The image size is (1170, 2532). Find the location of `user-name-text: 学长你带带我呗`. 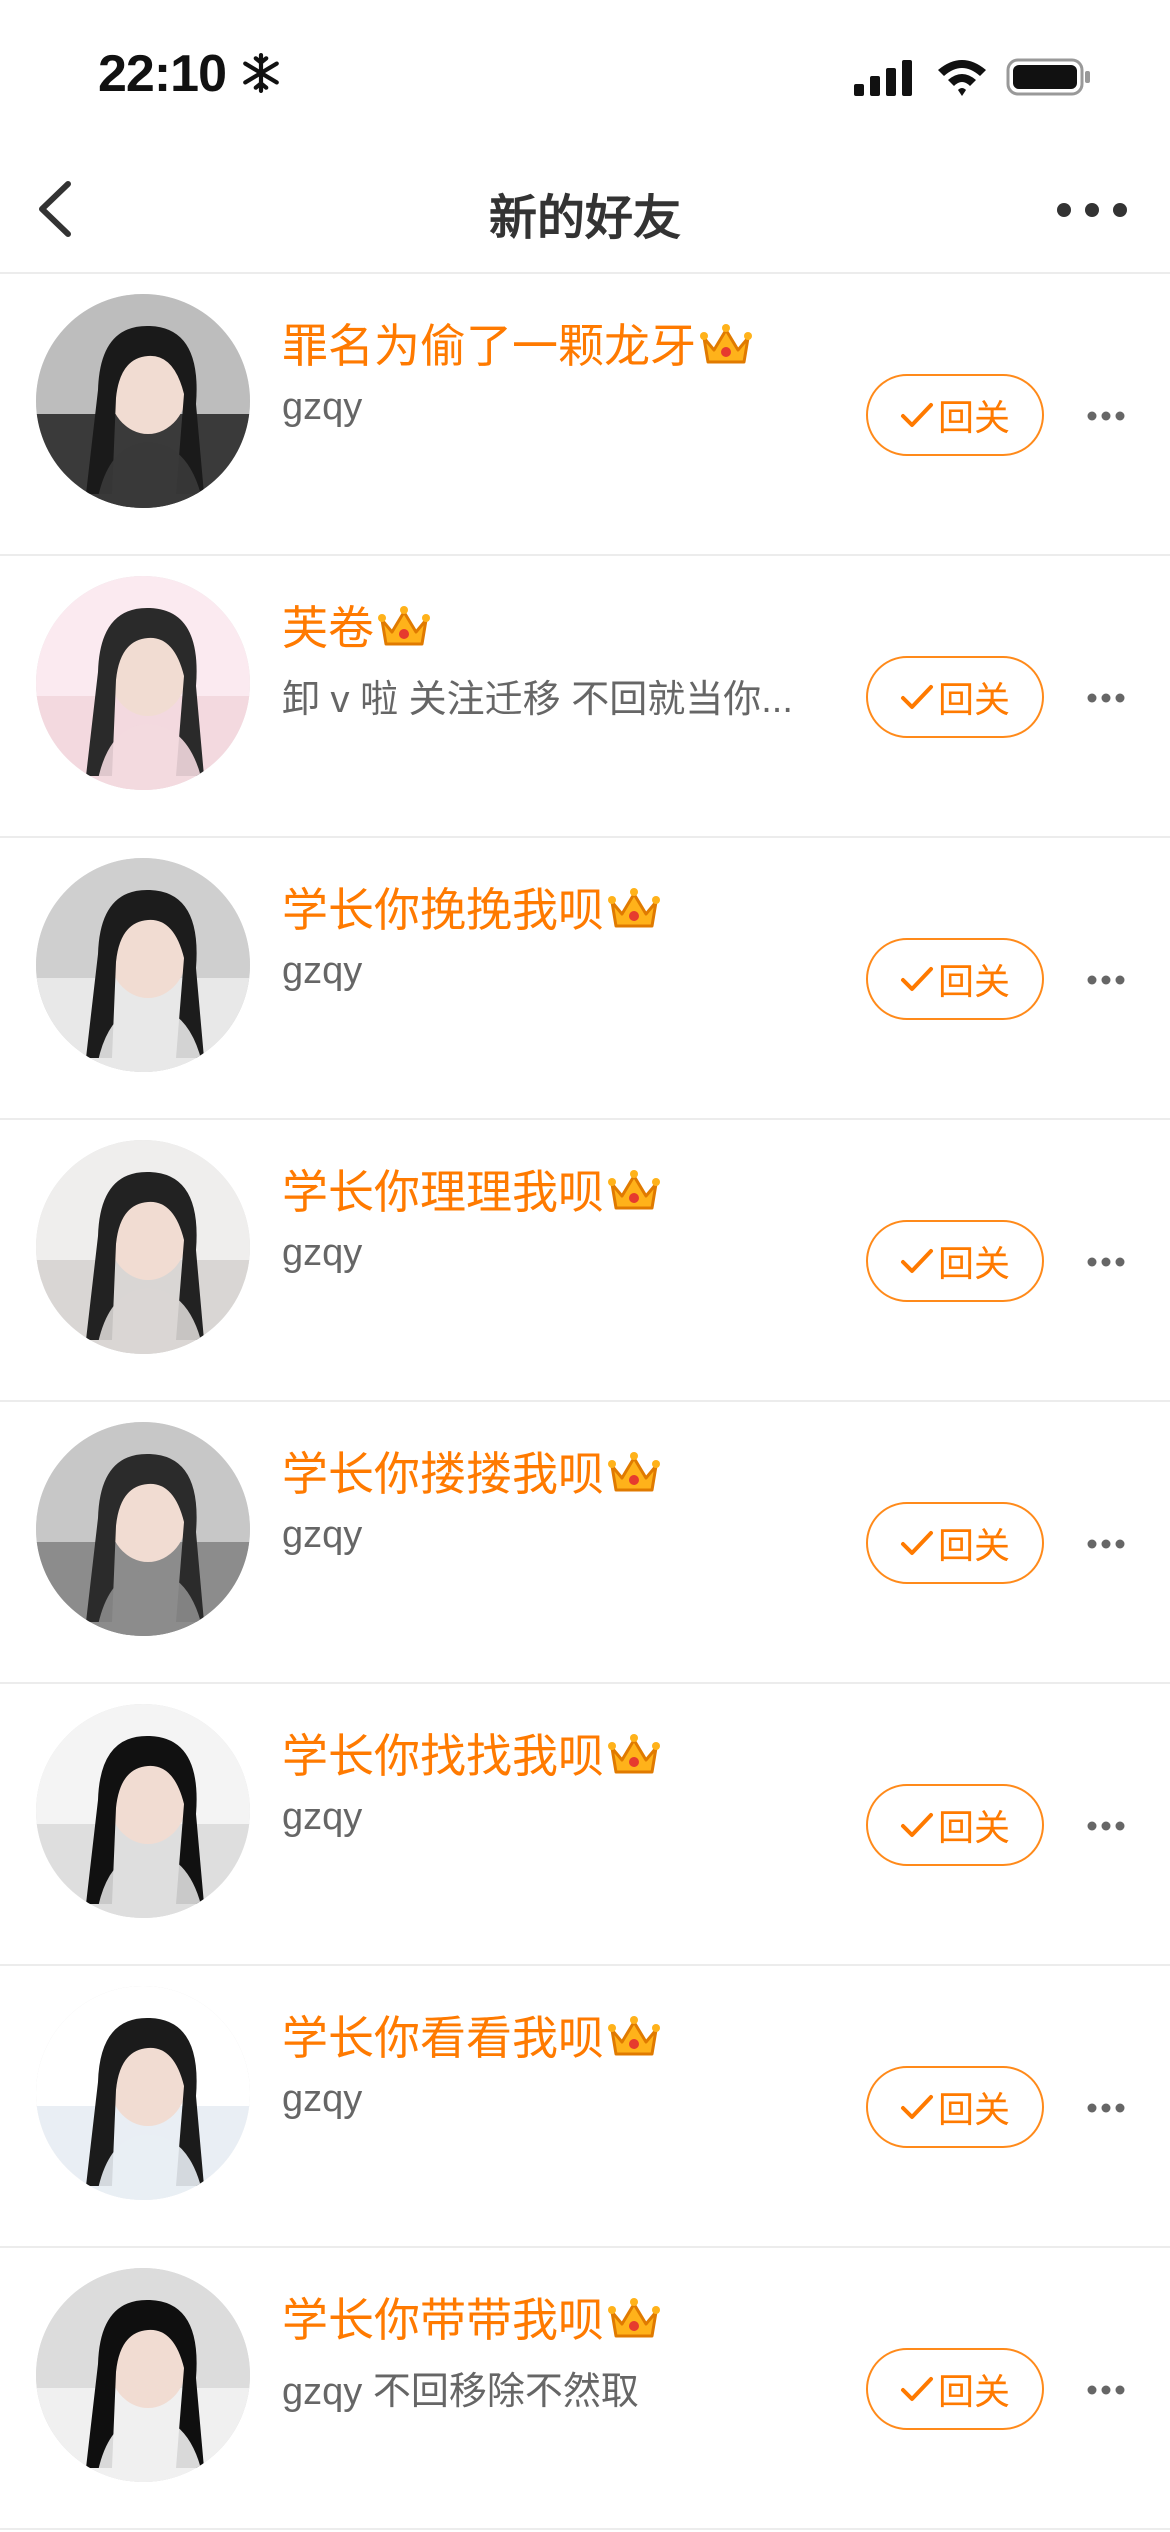

user-name-text: 学长你带带我呗 is located at coordinates (443, 2320).